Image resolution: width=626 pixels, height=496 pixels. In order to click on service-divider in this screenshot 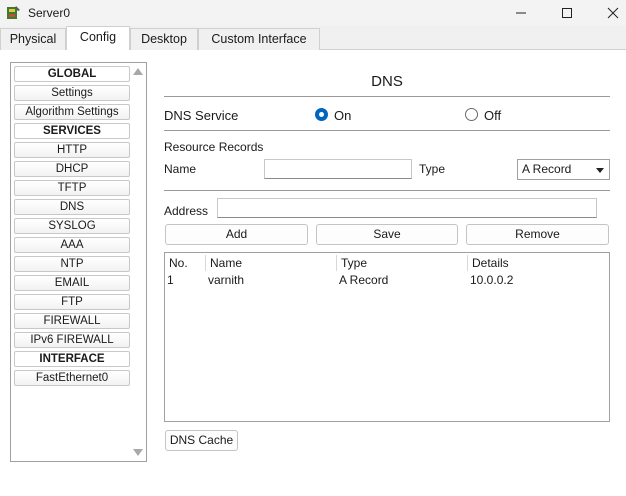, I will do `click(387, 130)`.